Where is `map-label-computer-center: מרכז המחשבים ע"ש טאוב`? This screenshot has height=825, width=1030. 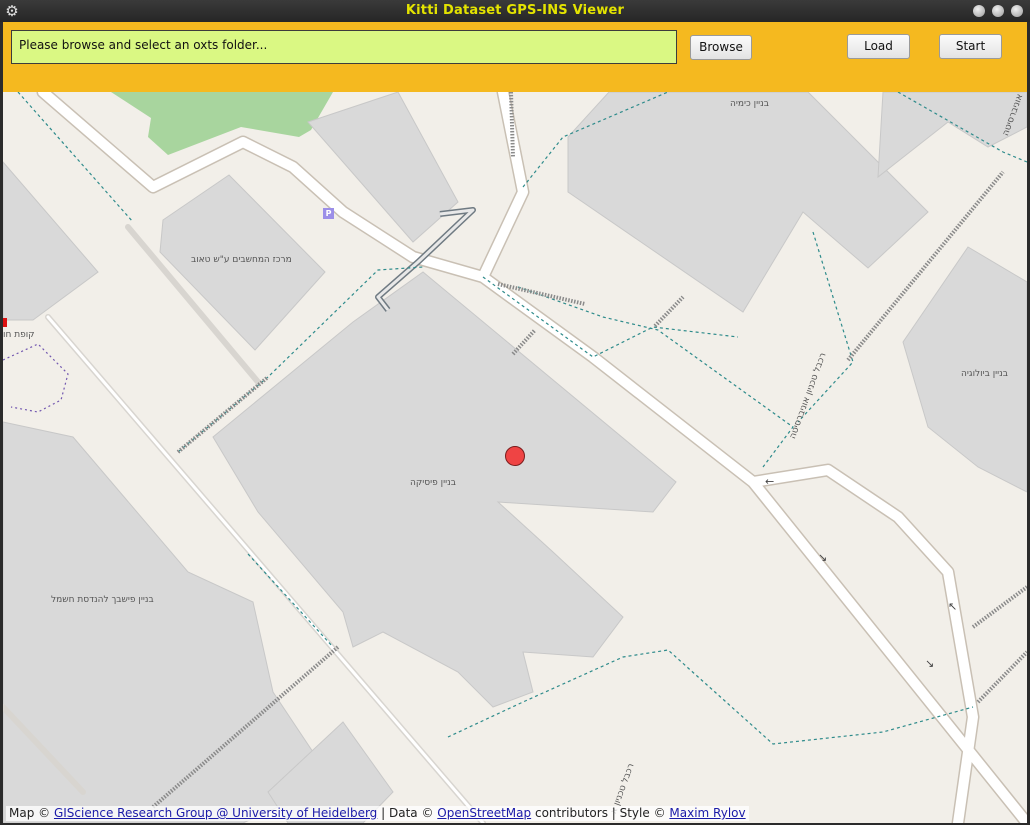 map-label-computer-center: מרכז המחשבים ע"ש טאוב is located at coordinates (241, 260).